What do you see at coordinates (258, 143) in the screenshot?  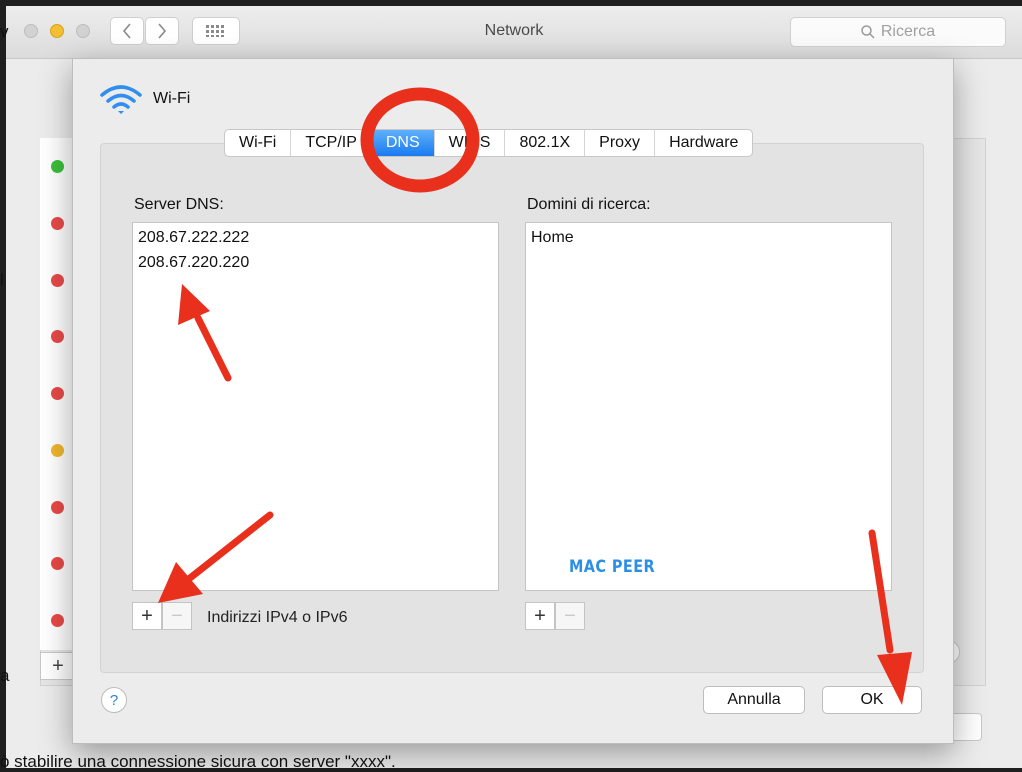 I see `tab-wifi: Wi-Fi` at bounding box center [258, 143].